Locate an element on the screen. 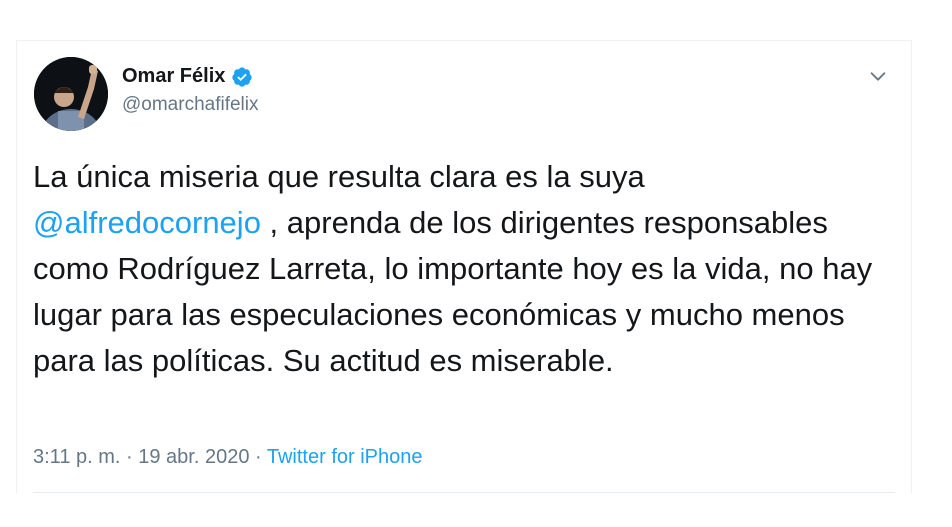 The height and width of the screenshot is (527, 952). author-display-name: Omar Félix is located at coordinates (173, 76).